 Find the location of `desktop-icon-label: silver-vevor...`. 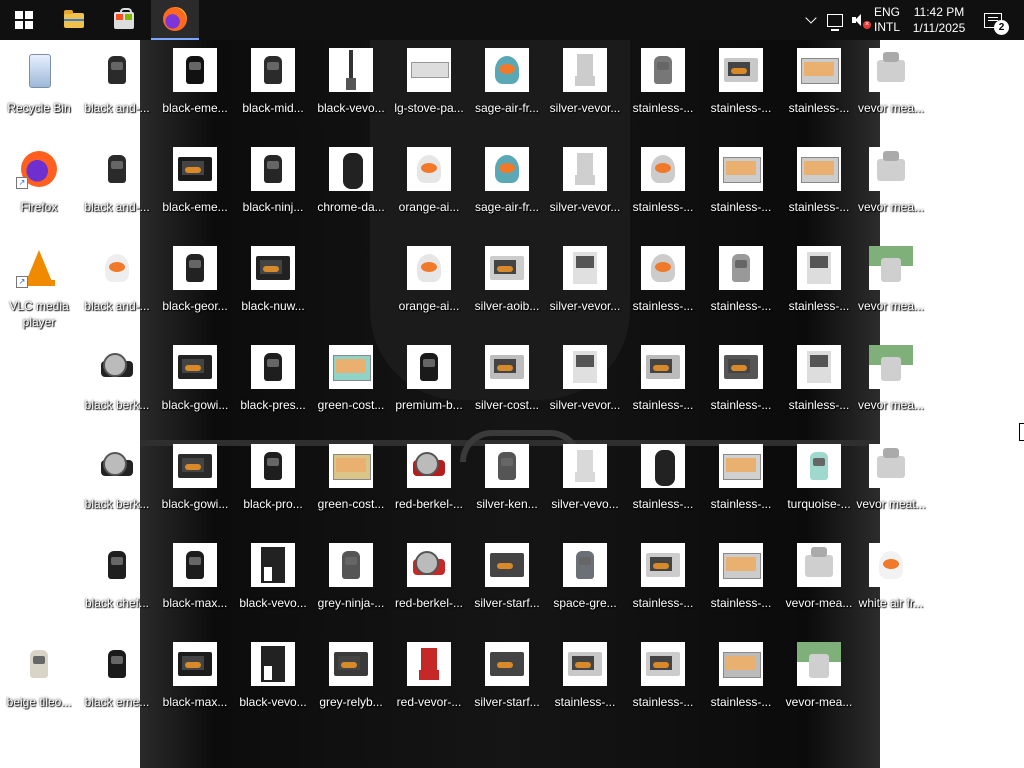

desktop-icon-label: silver-vevor... is located at coordinates (585, 108).